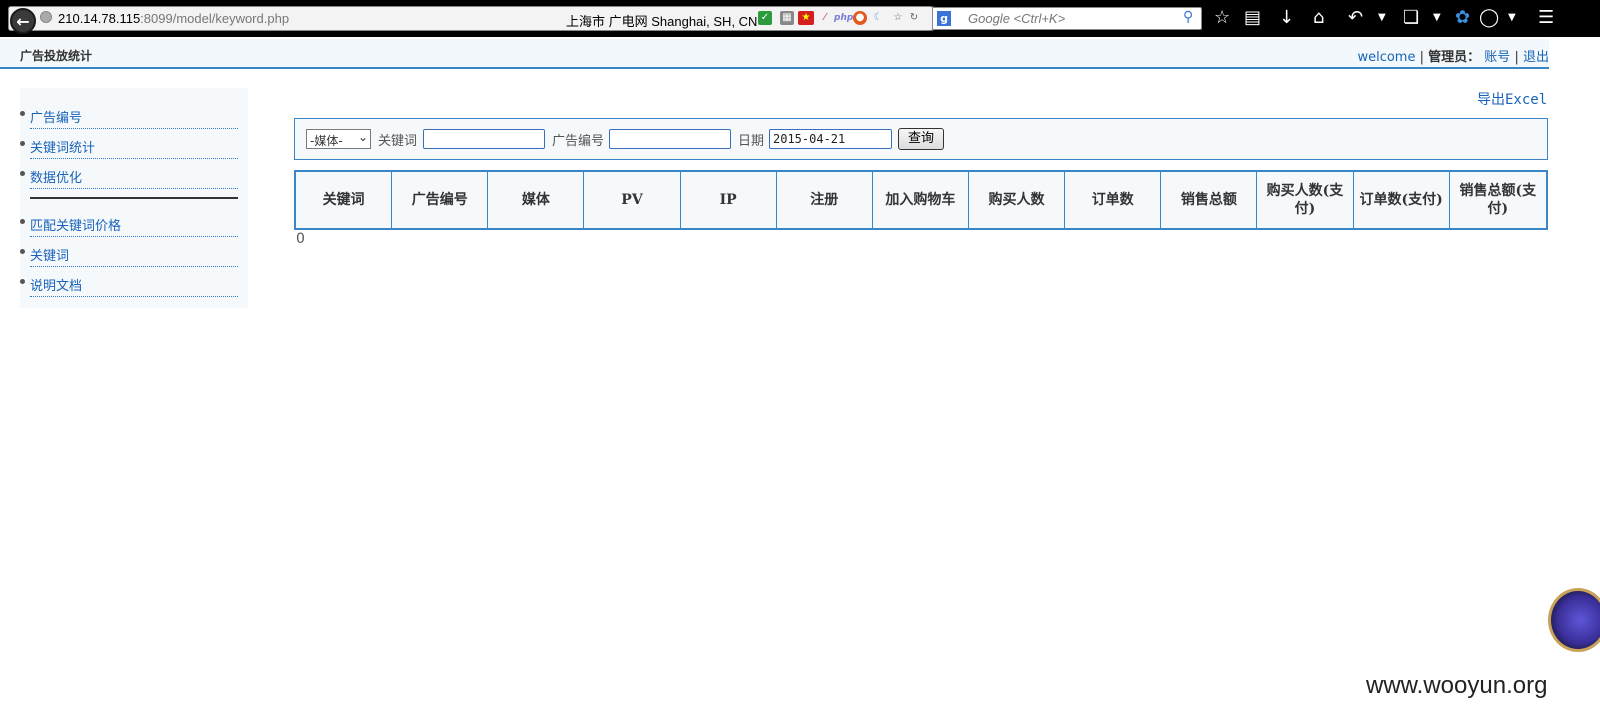  Describe the element at coordinates (825, 200) in the screenshot. I see `col-header: 注册` at that location.